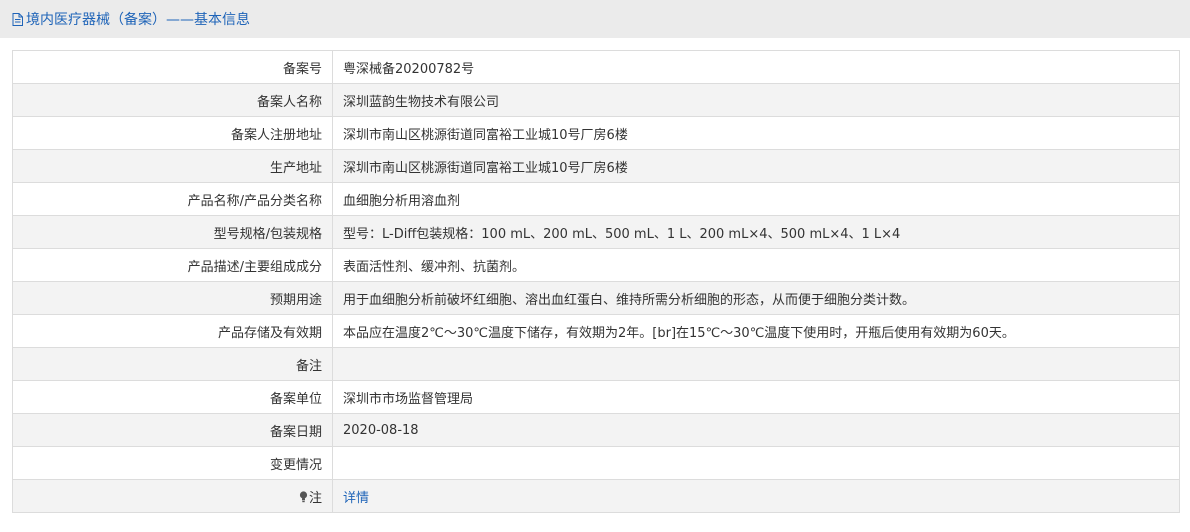  Describe the element at coordinates (756, 430) in the screenshot. I see `row-value: 2020-08-18` at that location.